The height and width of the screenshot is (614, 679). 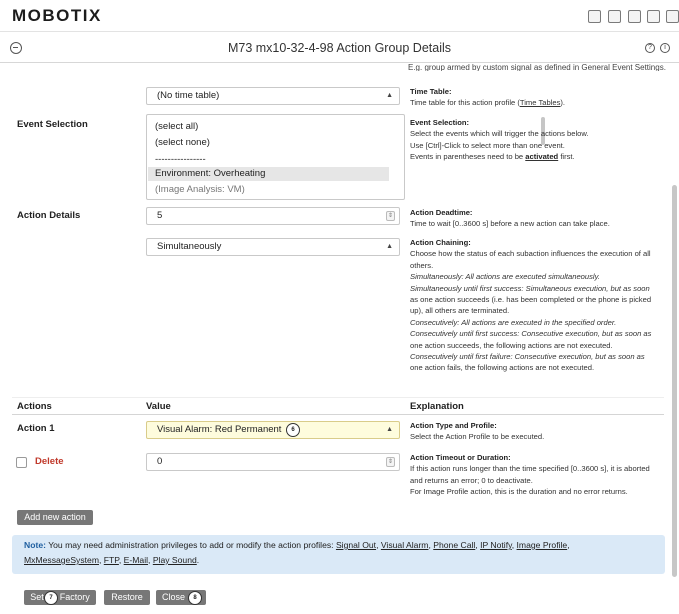 I want to click on mxmessagesystem-link: MxMessageSystem, so click(x=61, y=560).